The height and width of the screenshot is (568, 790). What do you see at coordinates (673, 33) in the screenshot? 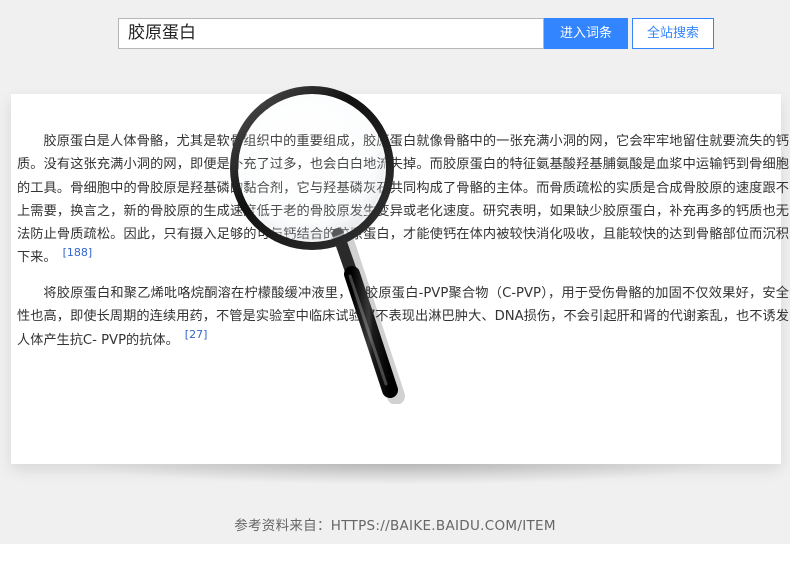
I see `site-search-button: 全站搜索` at bounding box center [673, 33].